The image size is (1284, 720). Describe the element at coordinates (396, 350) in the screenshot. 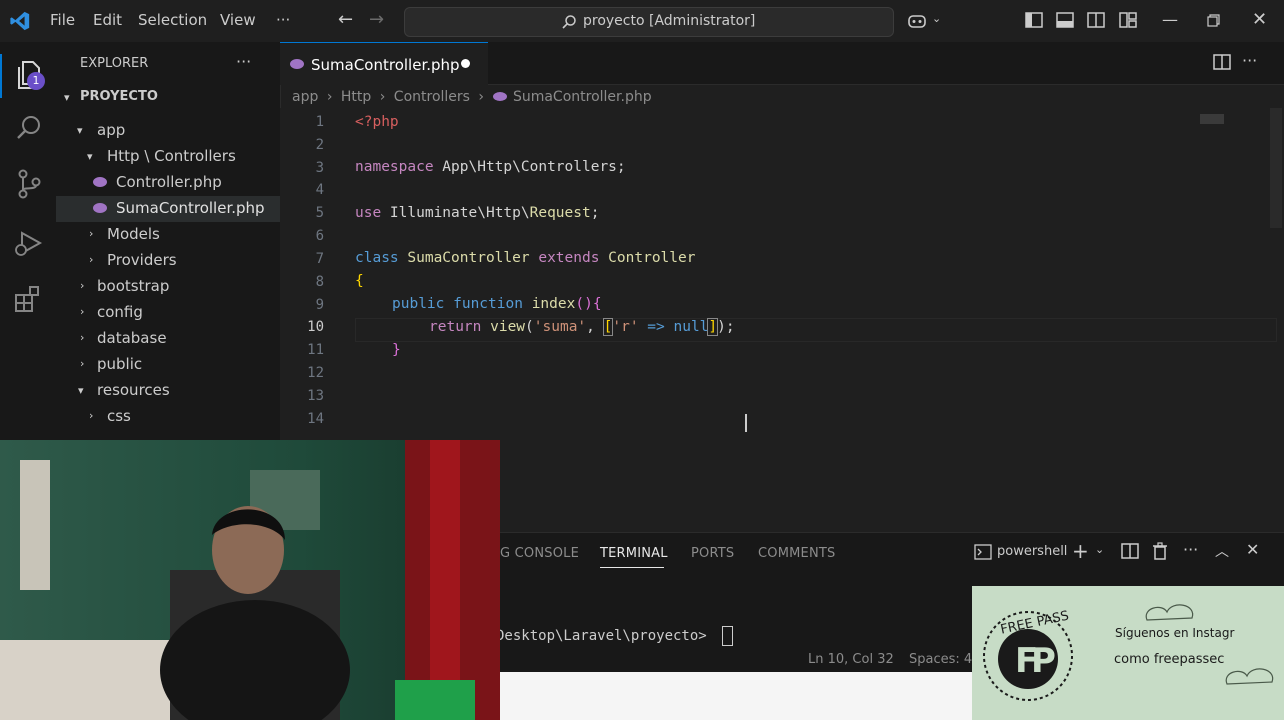

I see `code-line-11: }` at that location.